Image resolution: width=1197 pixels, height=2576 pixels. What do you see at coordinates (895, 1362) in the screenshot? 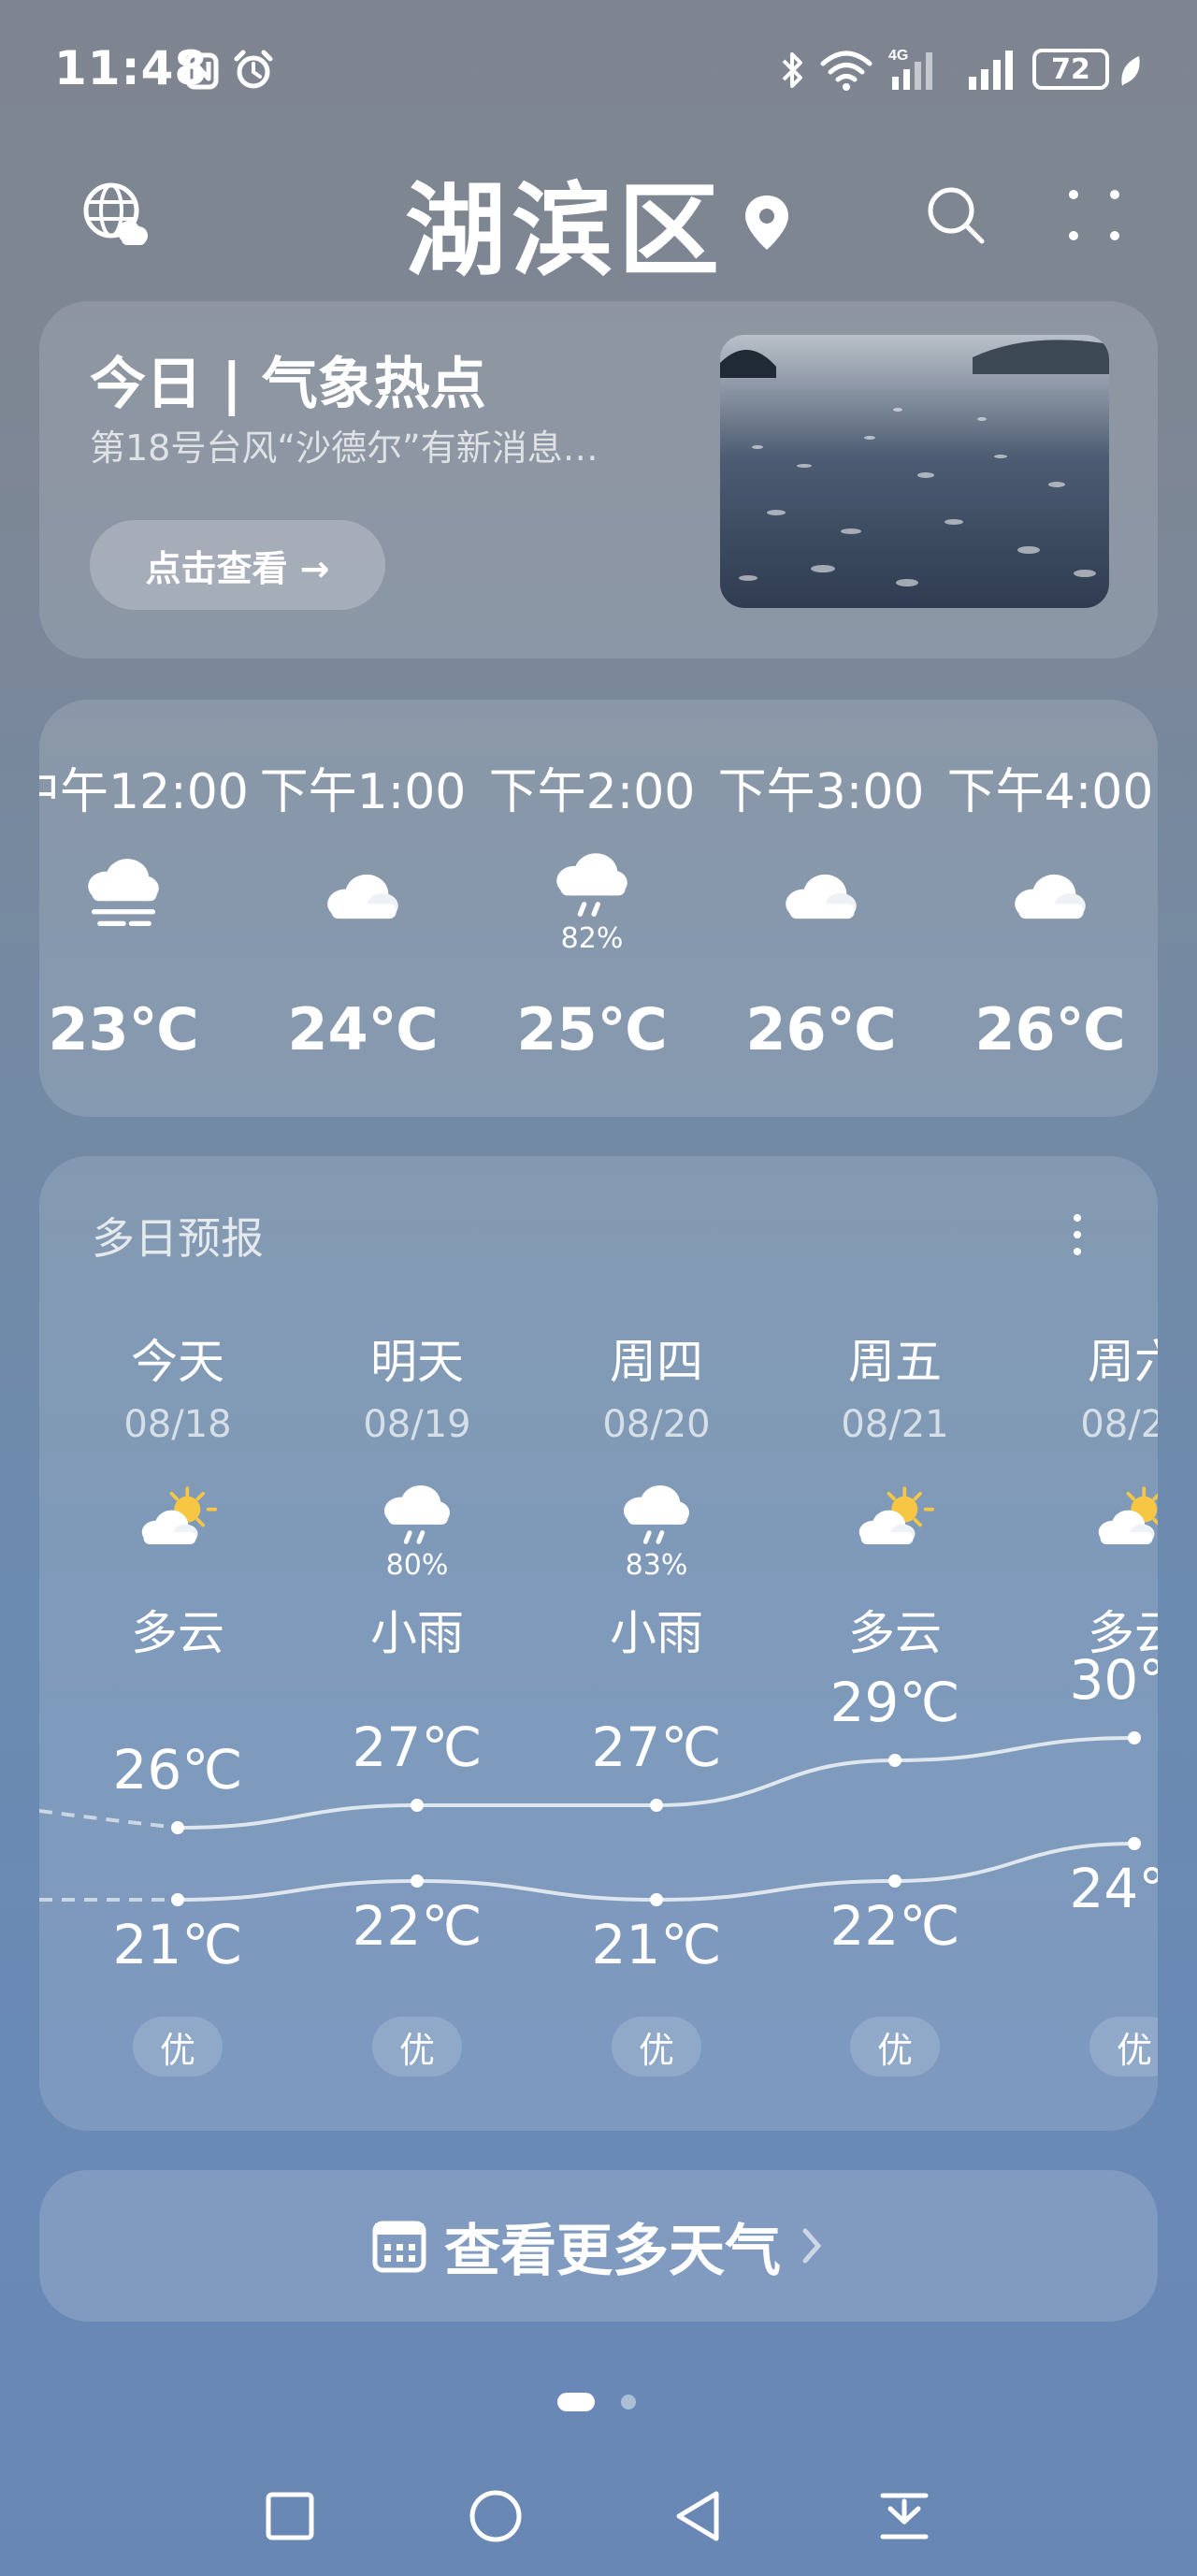
I see `day-name: 周五` at bounding box center [895, 1362].